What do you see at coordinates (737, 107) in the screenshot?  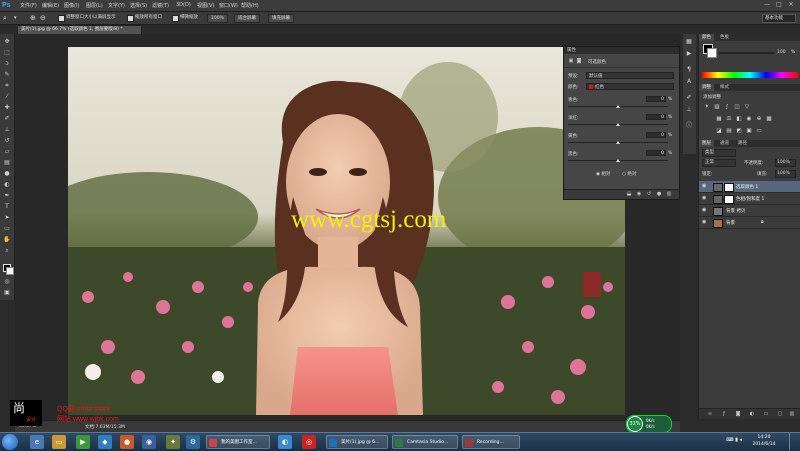 I see `exposure-icon: ◫` at bounding box center [737, 107].